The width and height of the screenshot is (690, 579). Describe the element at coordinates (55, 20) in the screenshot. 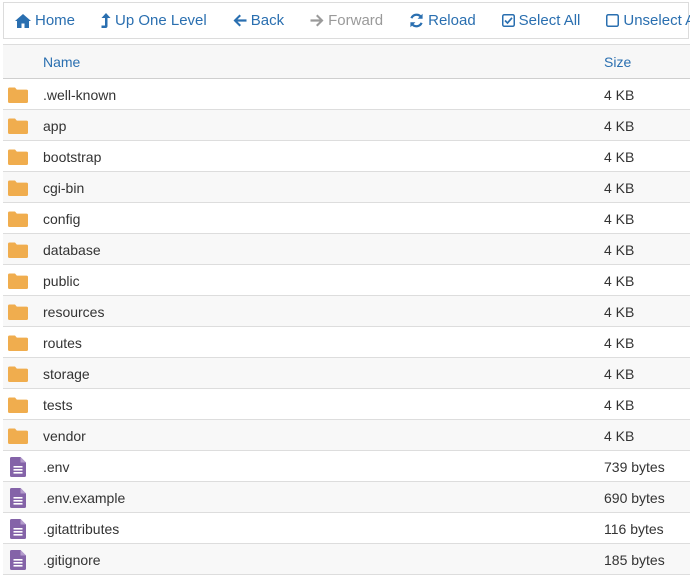

I see `home-label: Home` at that location.